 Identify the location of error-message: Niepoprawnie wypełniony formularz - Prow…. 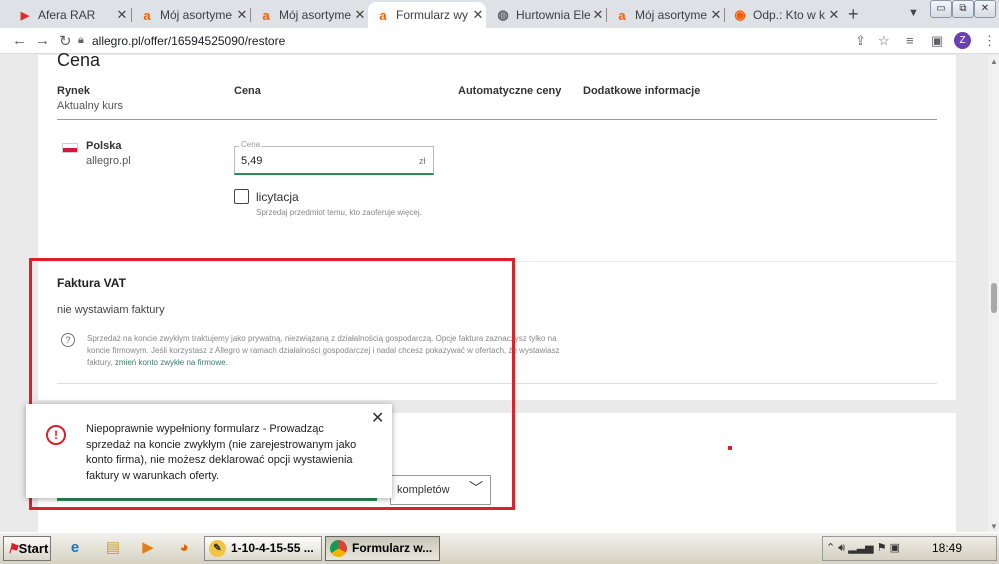
(221, 452).